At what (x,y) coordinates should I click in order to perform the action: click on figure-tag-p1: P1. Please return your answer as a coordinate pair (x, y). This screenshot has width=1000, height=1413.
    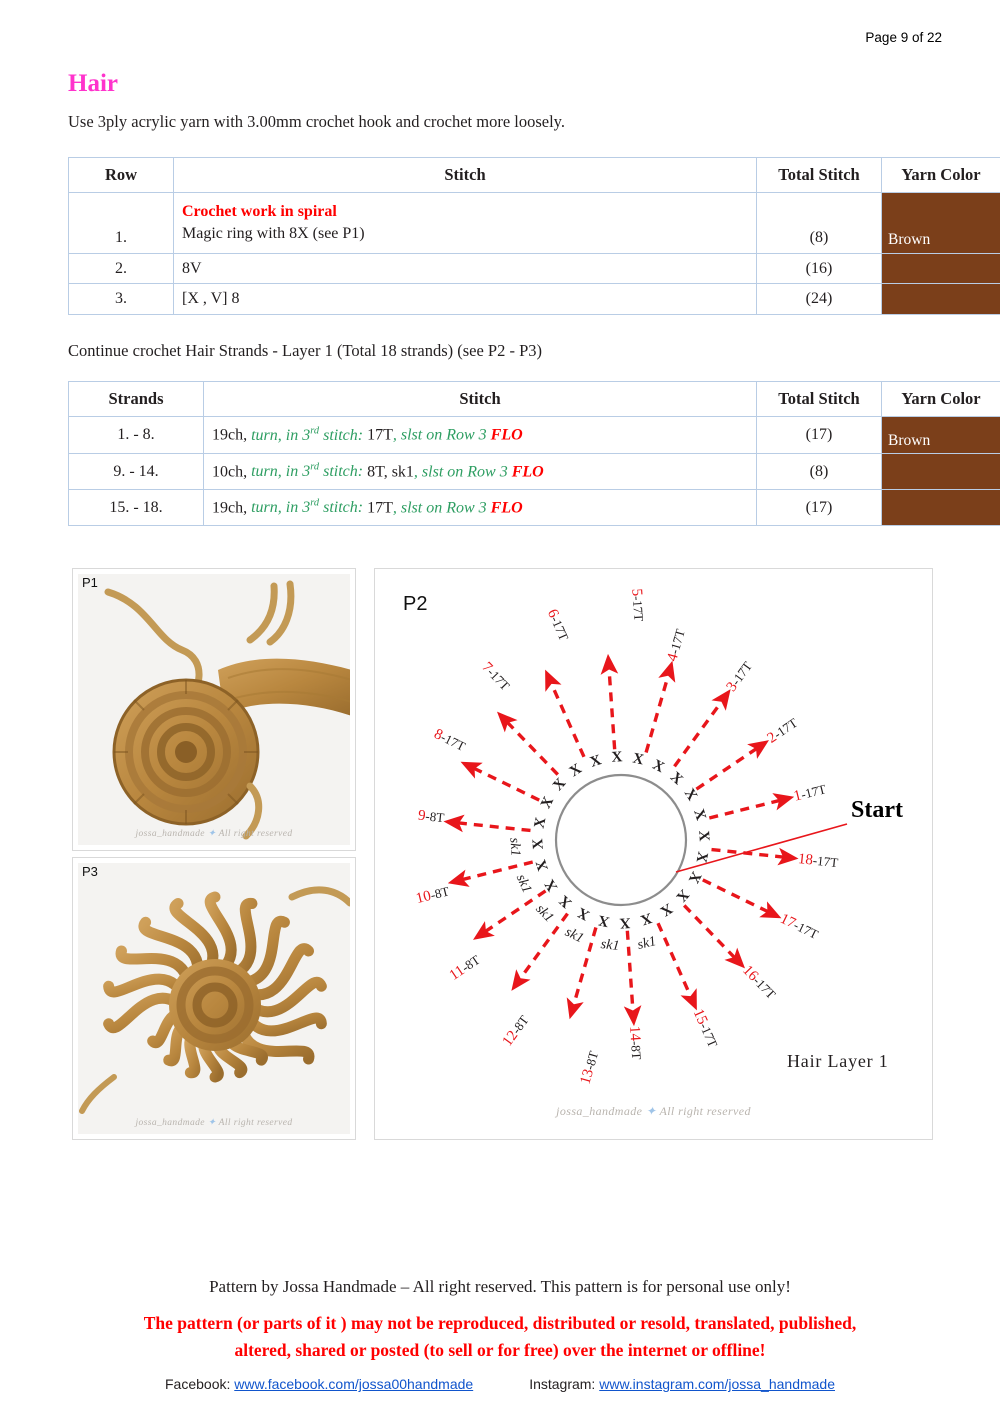
    Looking at the image, I should click on (90, 582).